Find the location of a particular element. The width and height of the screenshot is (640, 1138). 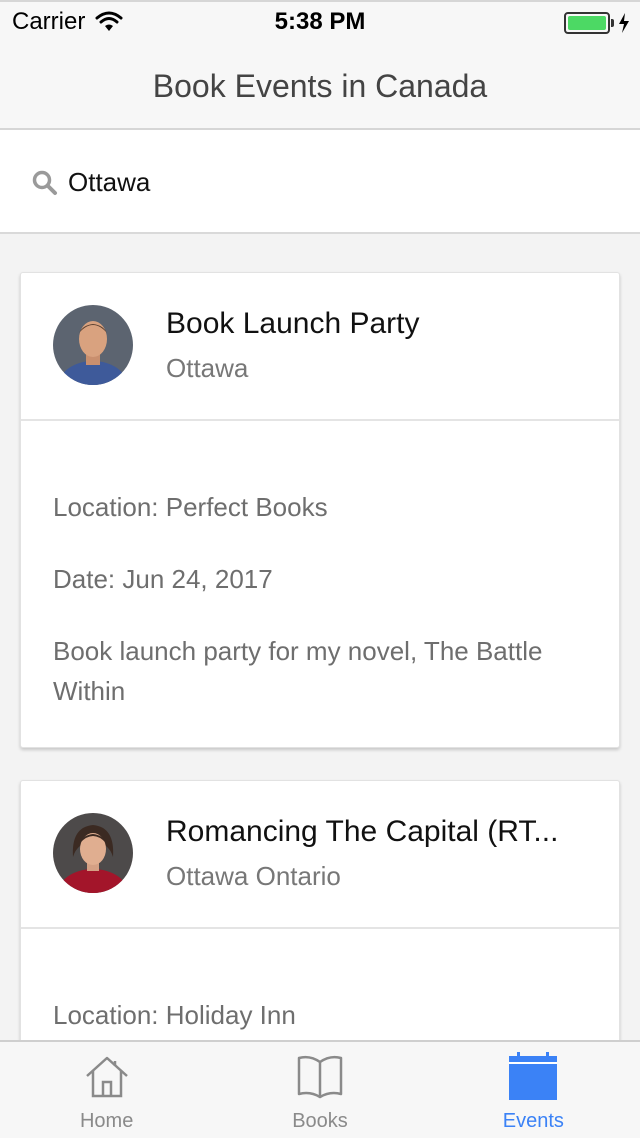

home-icon is located at coordinates (106, 1077).